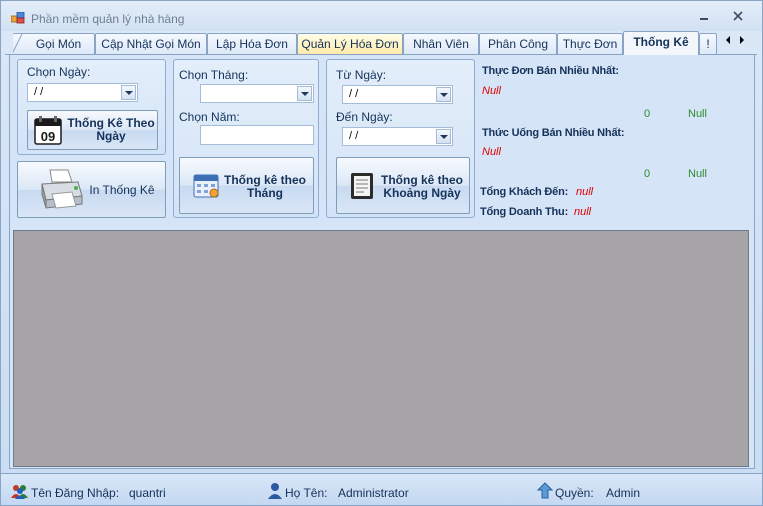 The width and height of the screenshot is (763, 506). What do you see at coordinates (550, 71) in the screenshot?
I see `best-menu-label: Thực Đơn Bán Nhiều Nhất:` at bounding box center [550, 71].